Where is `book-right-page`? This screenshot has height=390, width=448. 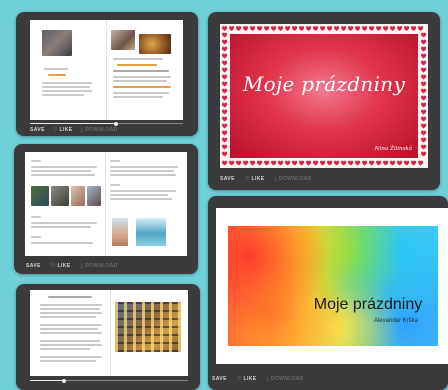 book-right-page is located at coordinates (149, 333).